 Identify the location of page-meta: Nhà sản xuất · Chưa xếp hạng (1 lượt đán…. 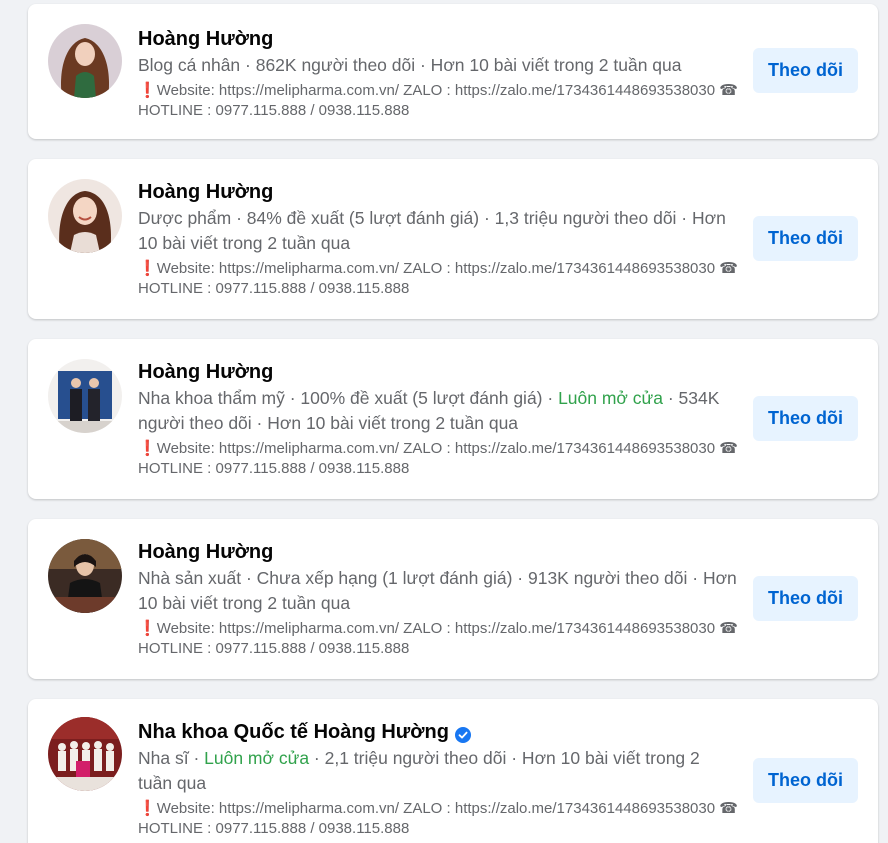
(438, 591).